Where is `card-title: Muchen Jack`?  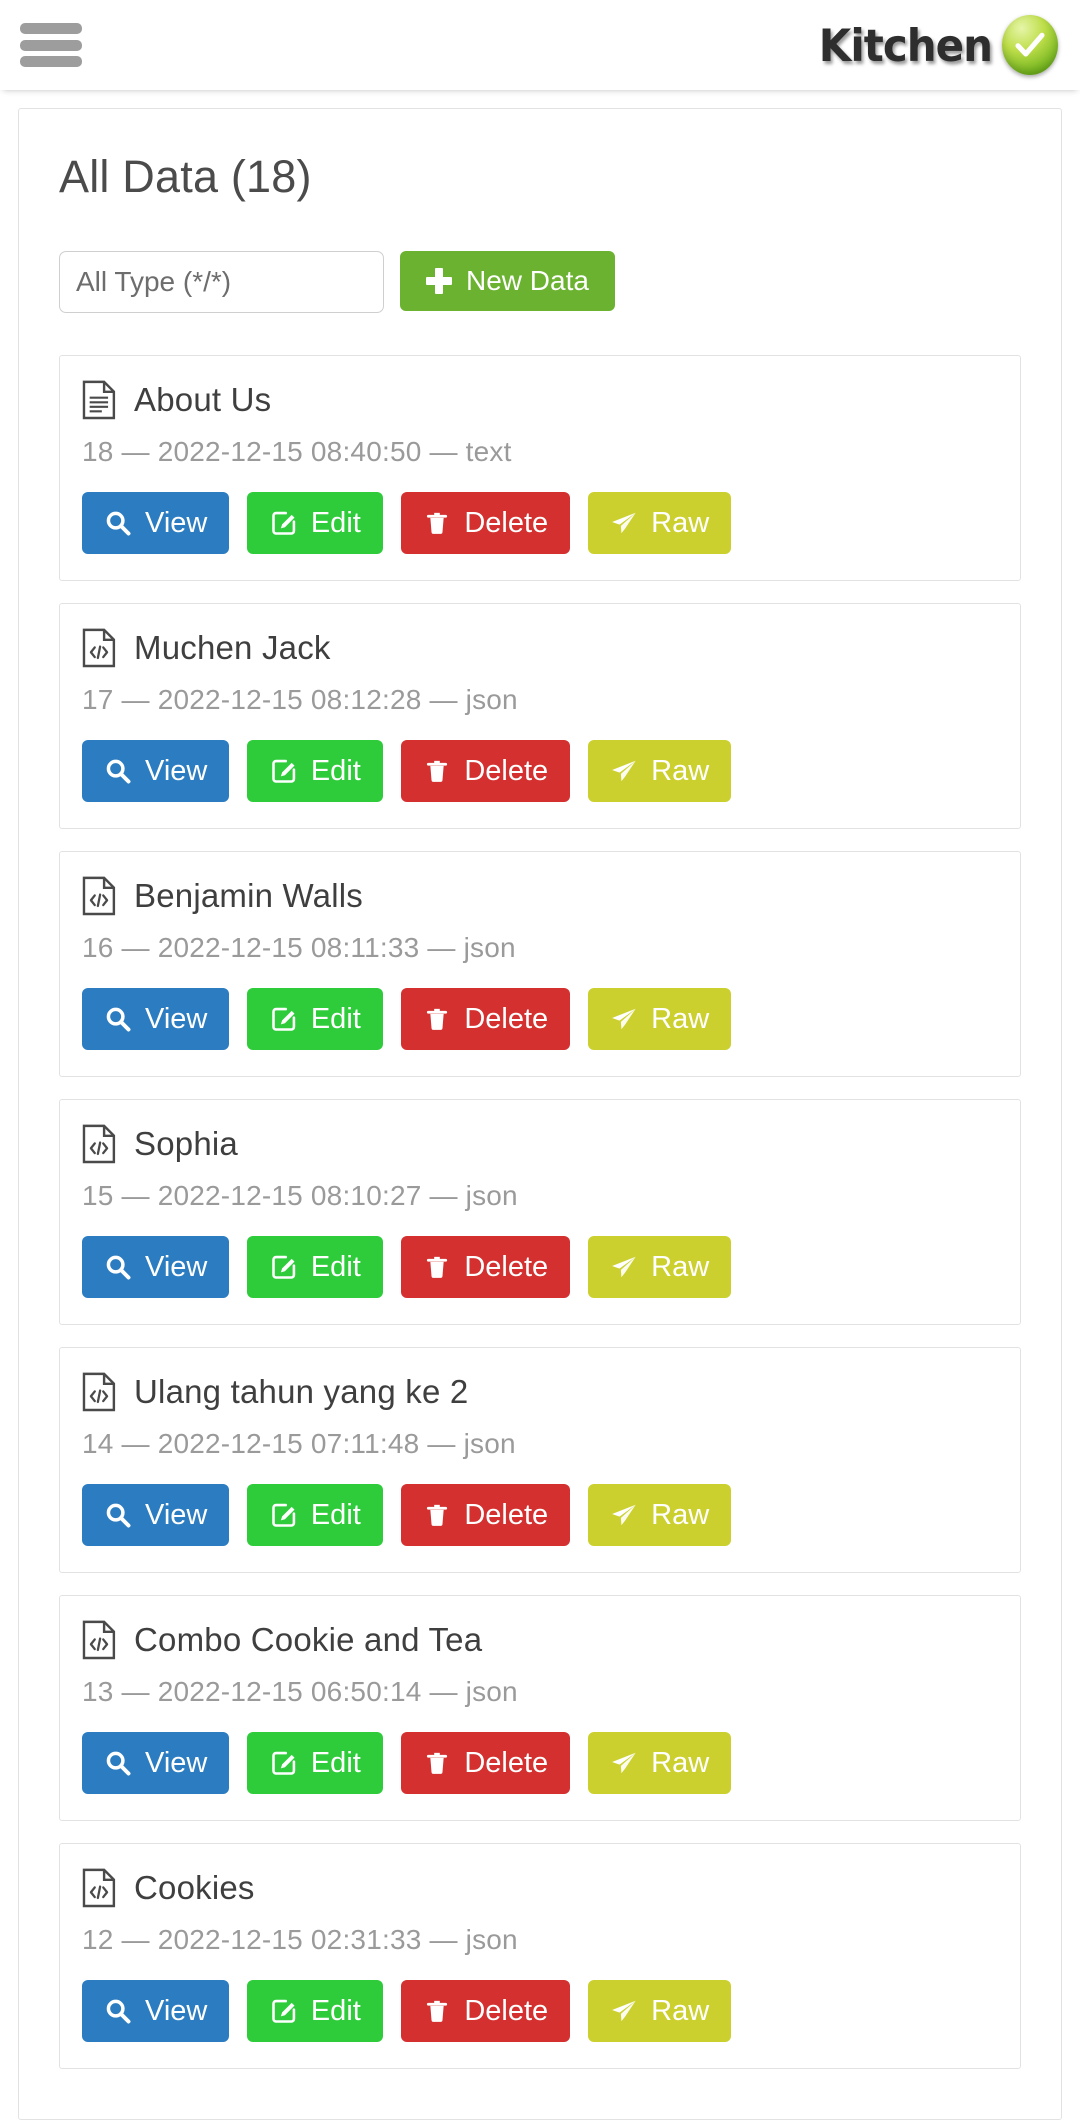 card-title: Muchen Jack is located at coordinates (232, 647).